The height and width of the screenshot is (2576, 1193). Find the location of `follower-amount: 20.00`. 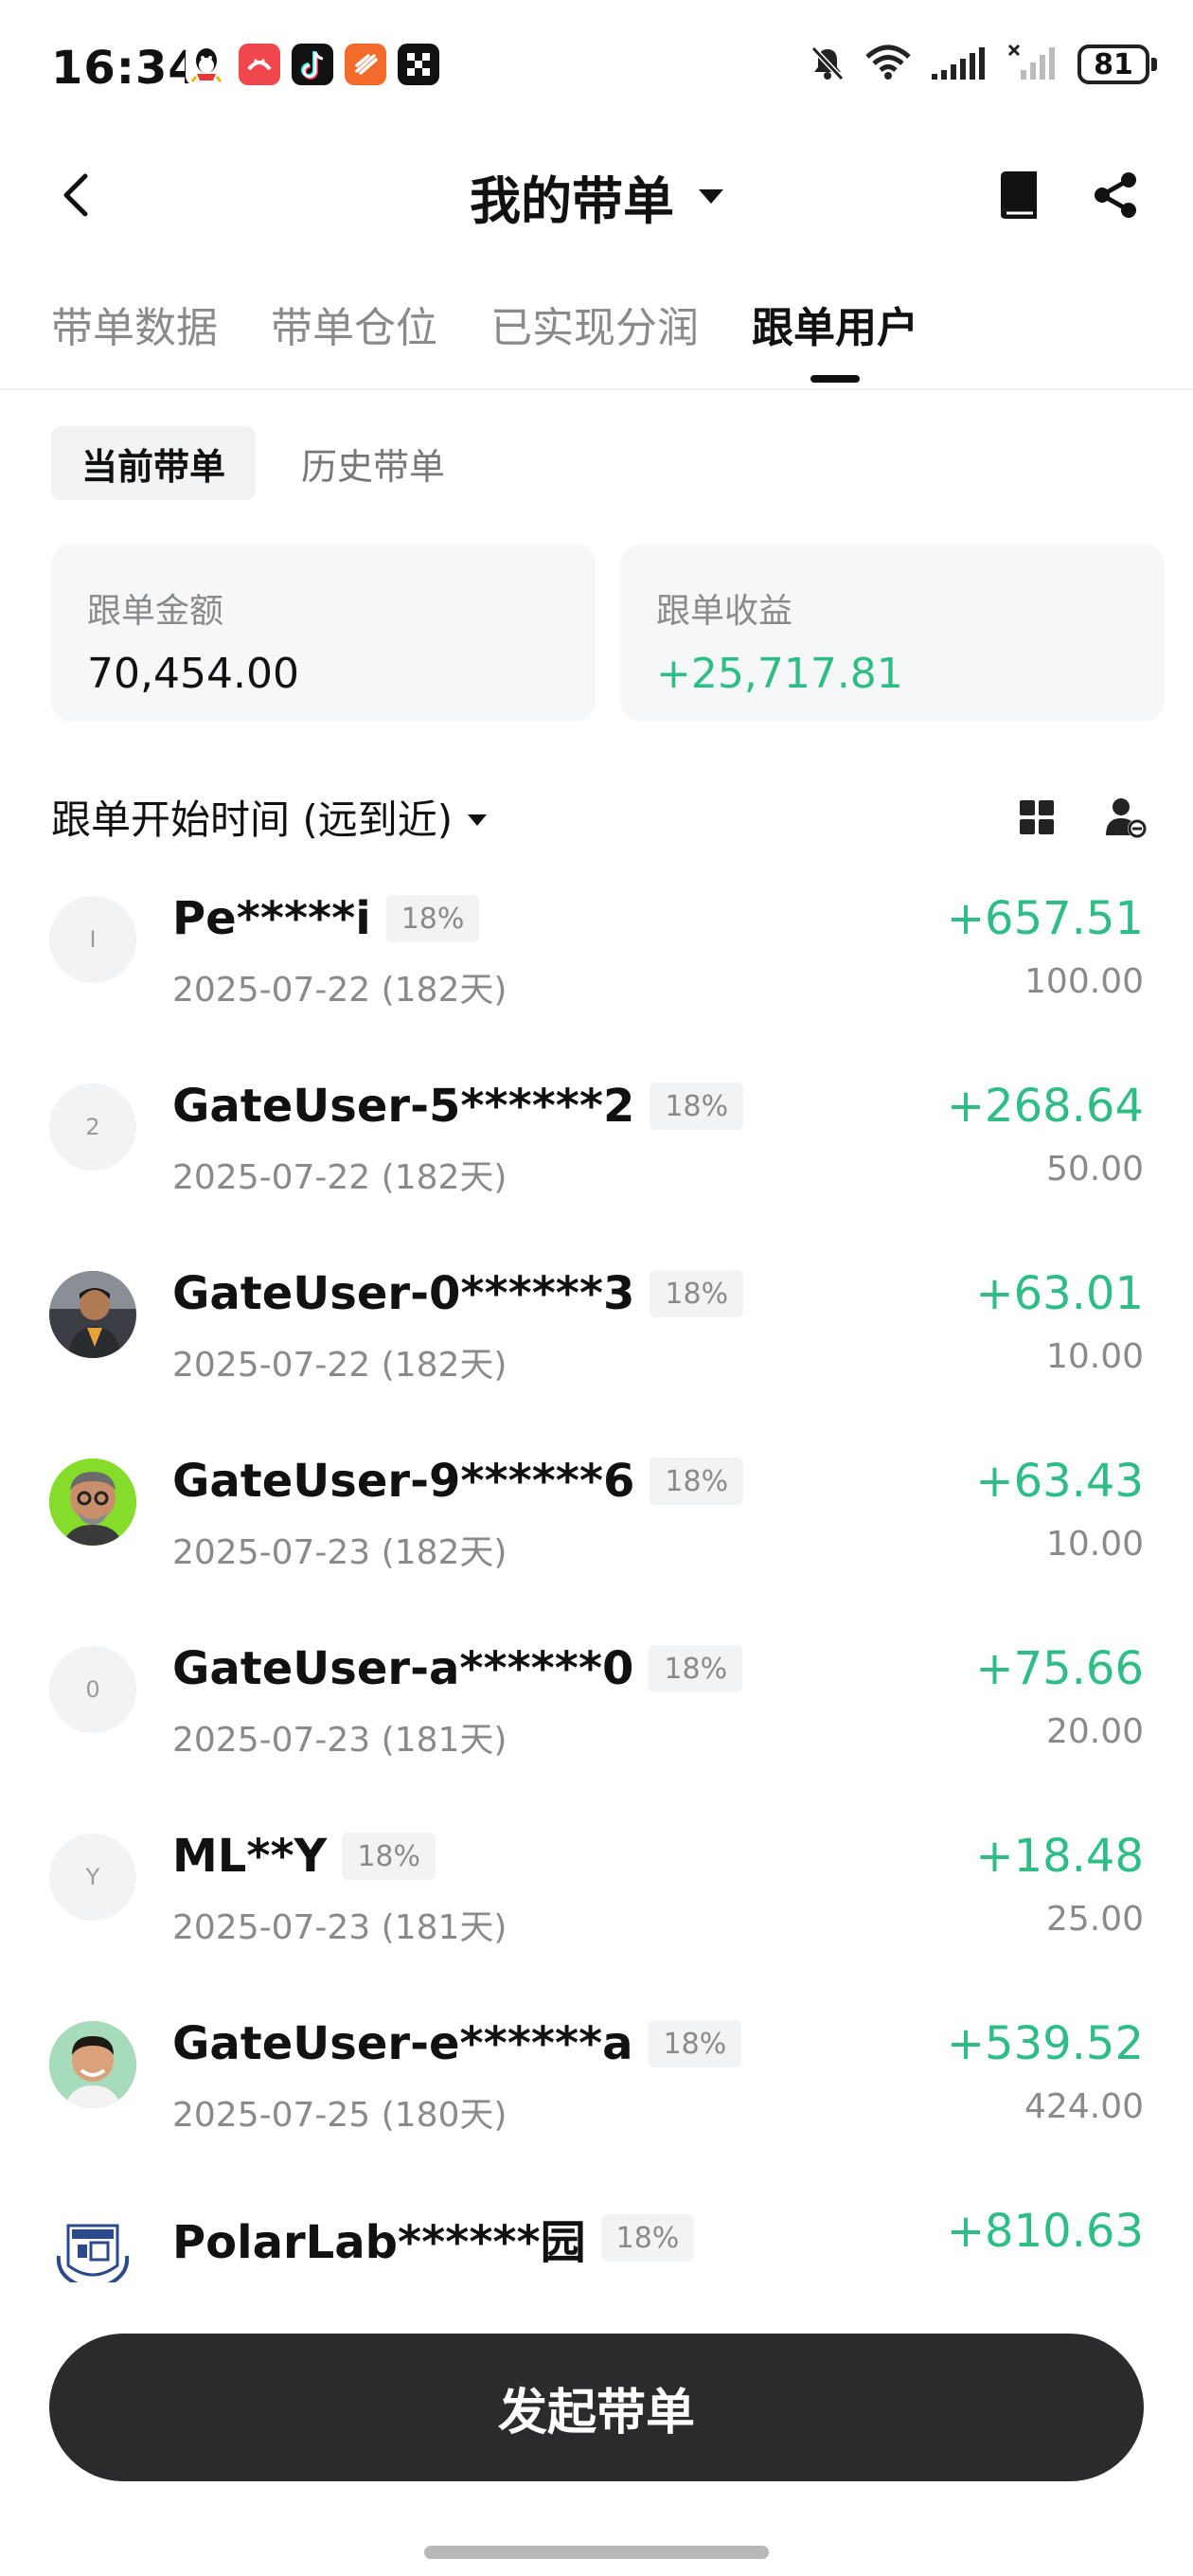

follower-amount: 20.00 is located at coordinates (1094, 1731).